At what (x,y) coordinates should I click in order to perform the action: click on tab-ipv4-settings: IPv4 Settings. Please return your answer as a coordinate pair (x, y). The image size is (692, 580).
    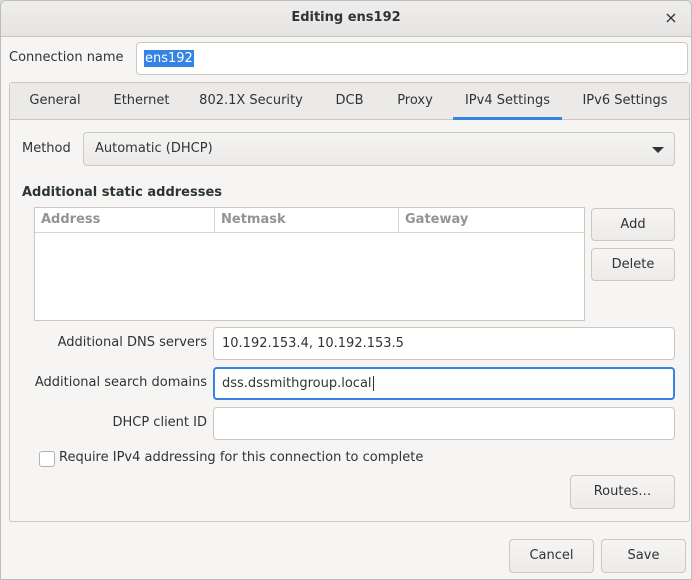
    Looking at the image, I should click on (507, 101).